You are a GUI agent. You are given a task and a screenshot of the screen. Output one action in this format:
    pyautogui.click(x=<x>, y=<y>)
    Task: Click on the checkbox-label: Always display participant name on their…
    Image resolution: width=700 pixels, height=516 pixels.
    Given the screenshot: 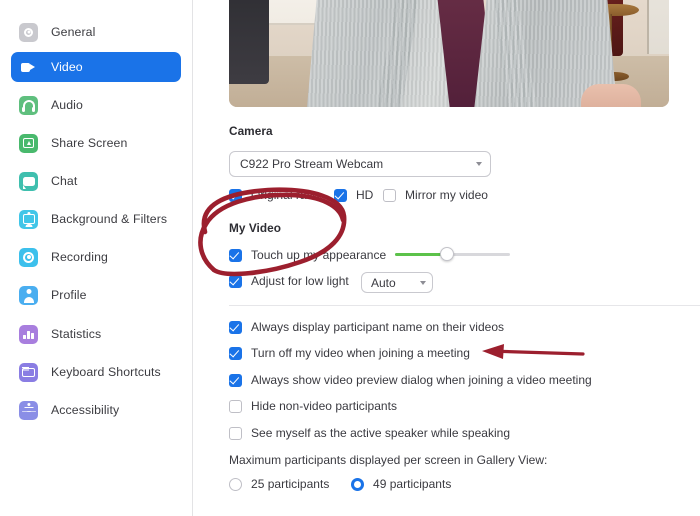 What is the action you would take?
    pyautogui.click(x=378, y=327)
    